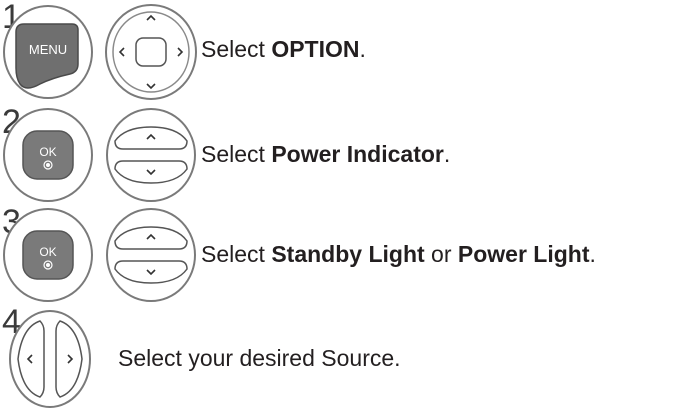 The height and width of the screenshot is (412, 687). Describe the element at coordinates (259, 358) in the screenshot. I see `step-4-text: Select your desired Source.` at that location.